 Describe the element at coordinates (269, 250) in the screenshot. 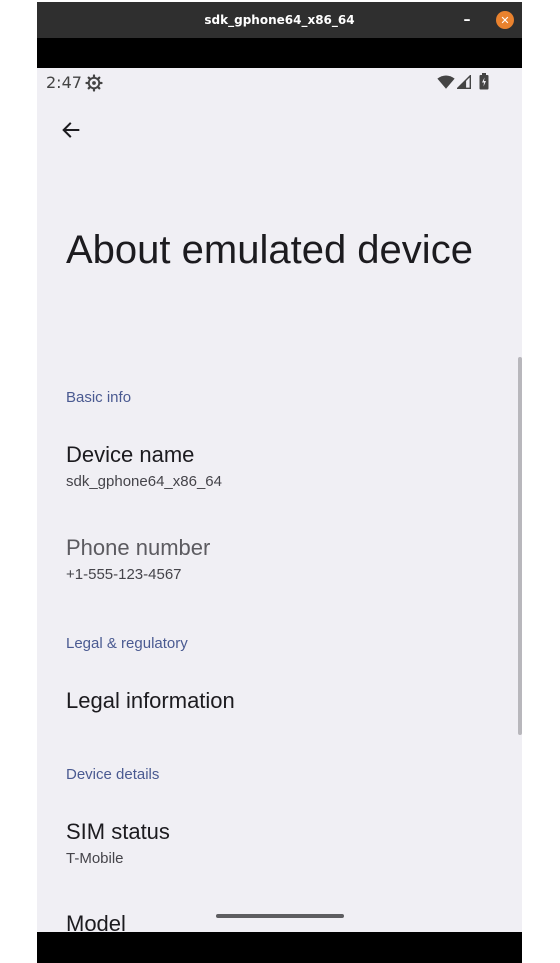

I see `page-title: About emulated device` at that location.